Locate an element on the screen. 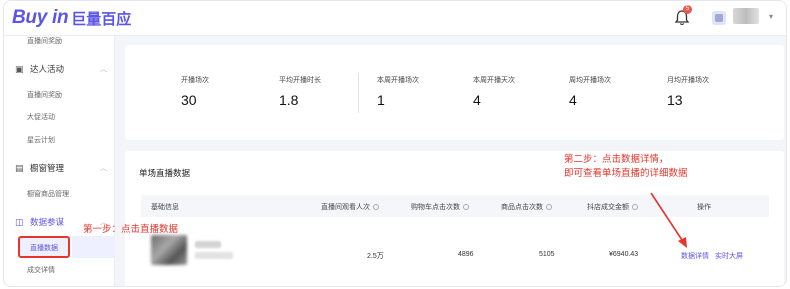 Image resolution: width=790 pixels, height=289 pixels. sidebar-group-data-advisor: ◫ 数据参谋 is located at coordinates (39, 222).